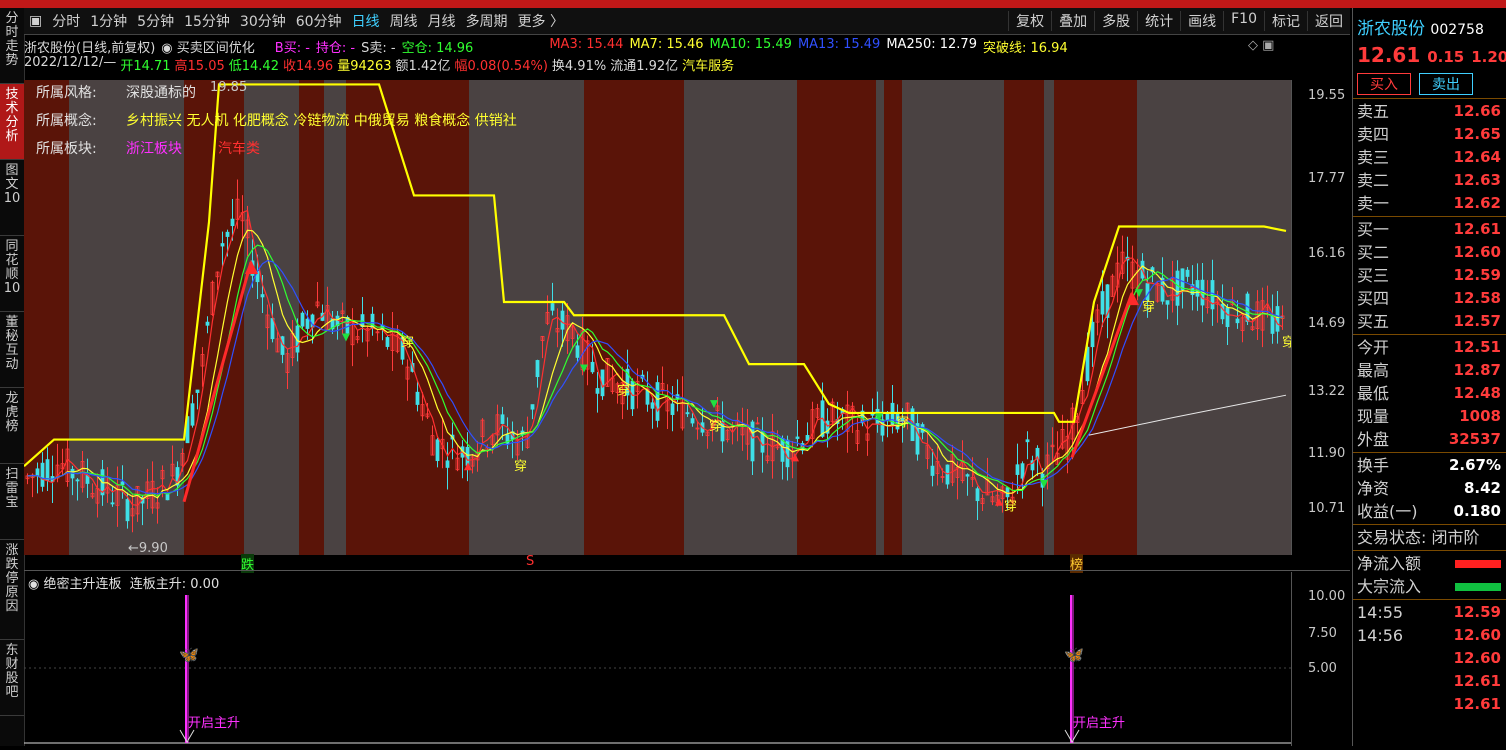 Image resolution: width=1506 pixels, height=750 pixels. I want to click on collapse-icon: ◇ ▣, so click(1261, 45).